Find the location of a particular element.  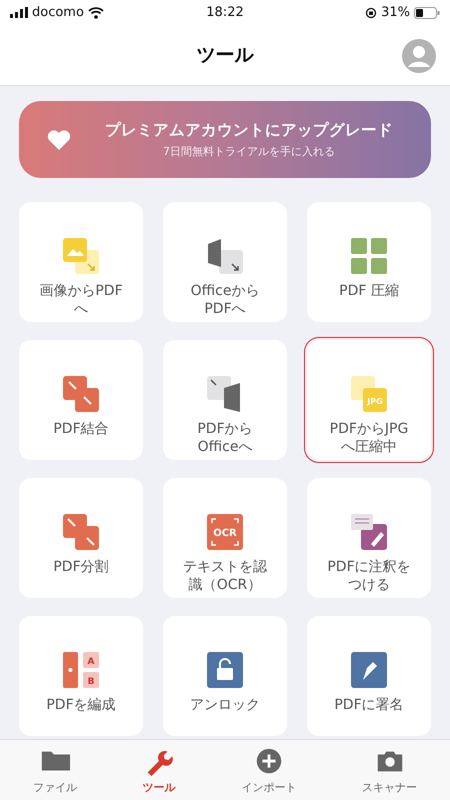

tool-card: アンロック is located at coordinates (225, 676).